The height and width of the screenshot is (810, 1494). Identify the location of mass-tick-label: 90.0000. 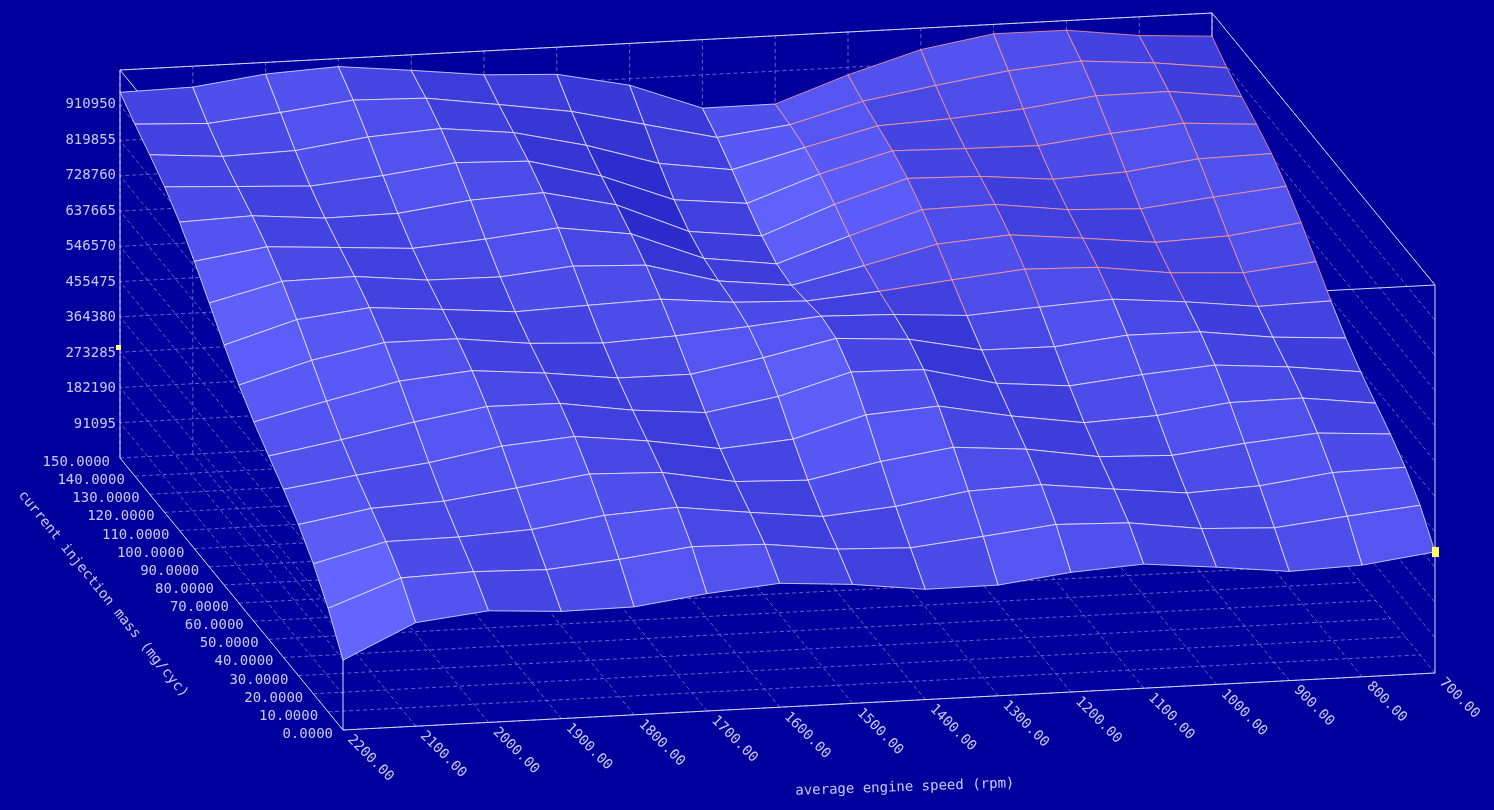
(170, 569).